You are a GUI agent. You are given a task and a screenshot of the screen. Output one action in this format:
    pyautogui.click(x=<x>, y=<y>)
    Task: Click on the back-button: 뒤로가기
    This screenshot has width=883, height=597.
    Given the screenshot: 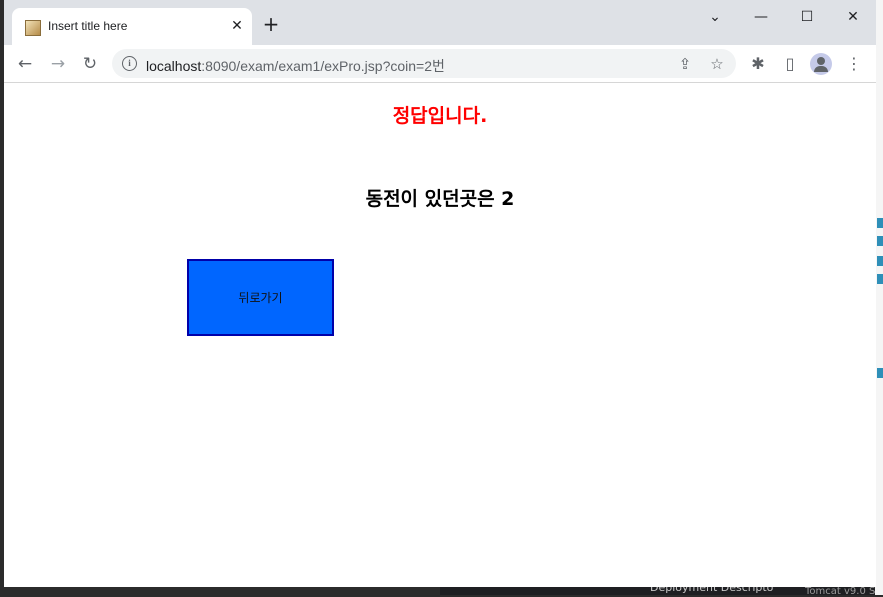 What is the action you would take?
    pyautogui.click(x=260, y=297)
    